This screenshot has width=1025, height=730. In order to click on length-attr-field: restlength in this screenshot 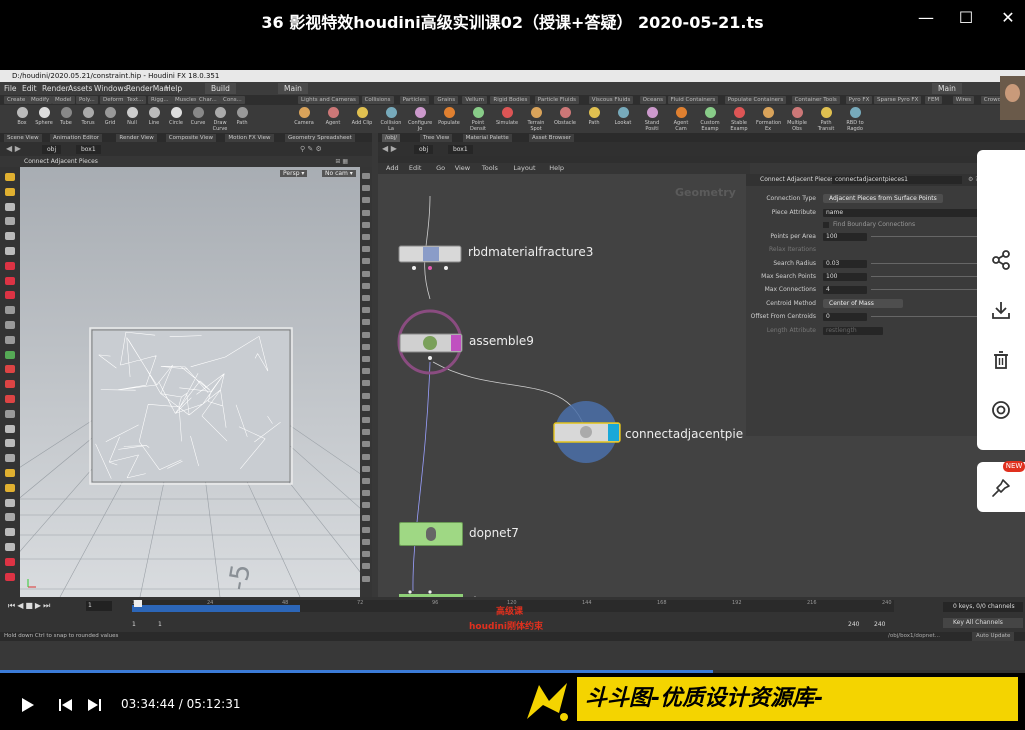, I will do `click(853, 331)`.